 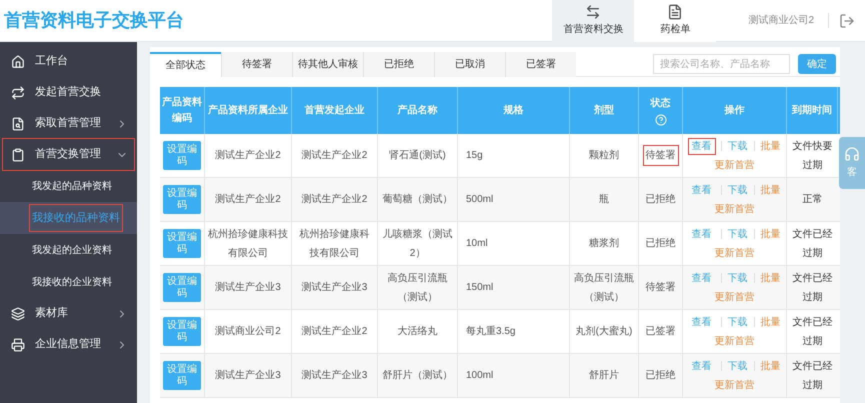 I want to click on support-button: 客, so click(x=852, y=163).